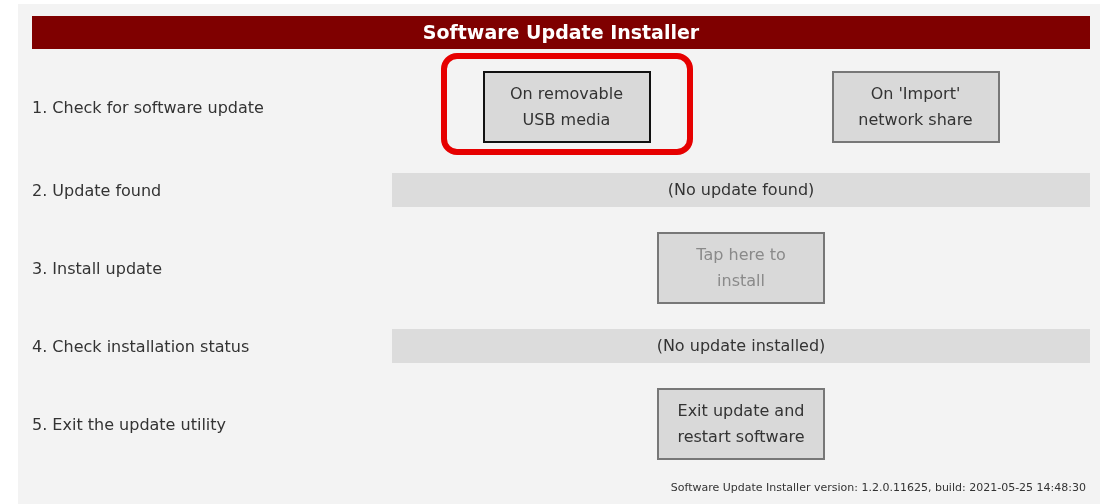 This screenshot has height=504, width=1112. What do you see at coordinates (141, 346) in the screenshot?
I see `step-label: 4. Check installation status` at bounding box center [141, 346].